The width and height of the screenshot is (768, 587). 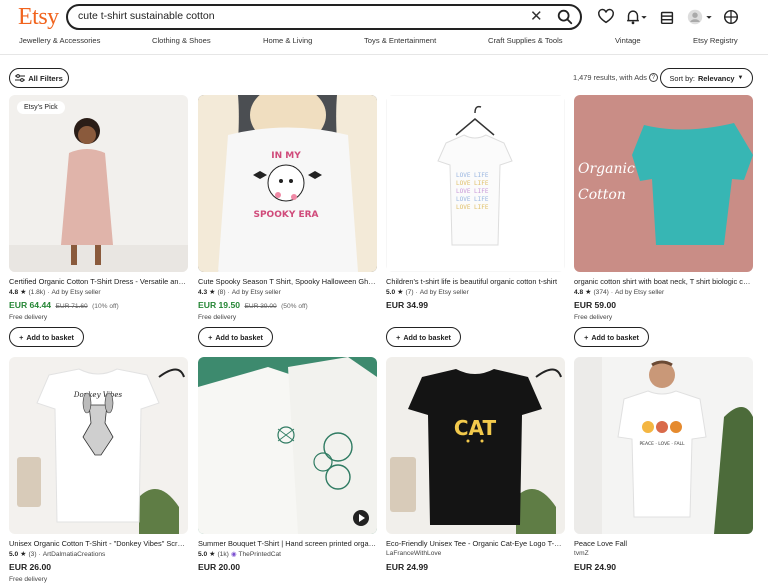 I want to click on discount: (50% off), so click(x=294, y=306).